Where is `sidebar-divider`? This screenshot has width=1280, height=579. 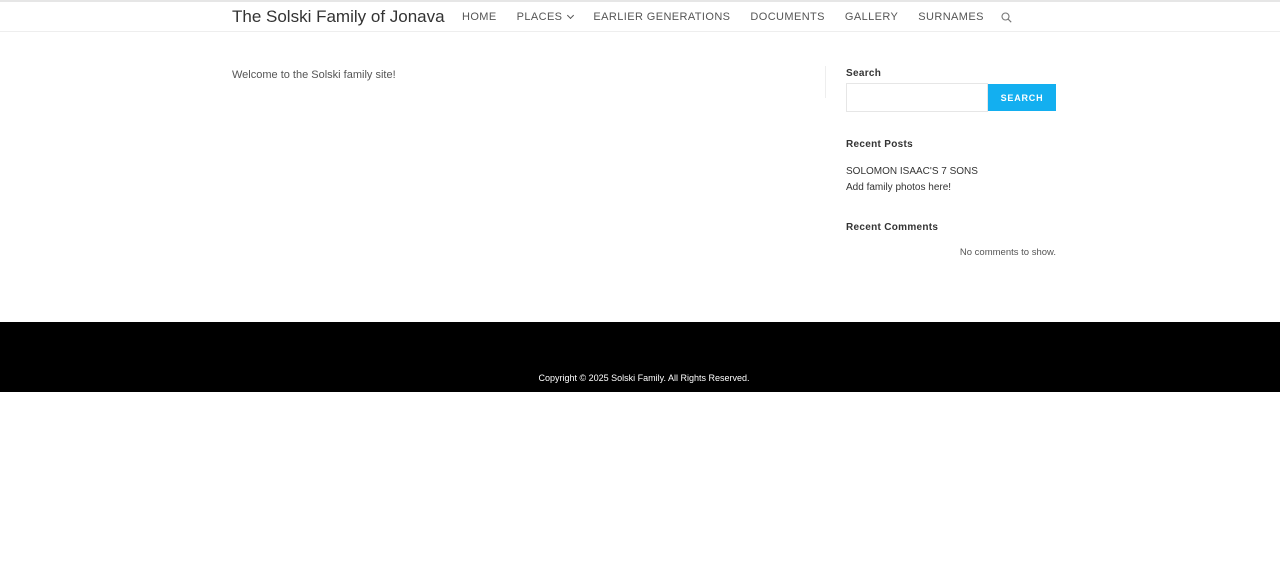
sidebar-divider is located at coordinates (825, 82).